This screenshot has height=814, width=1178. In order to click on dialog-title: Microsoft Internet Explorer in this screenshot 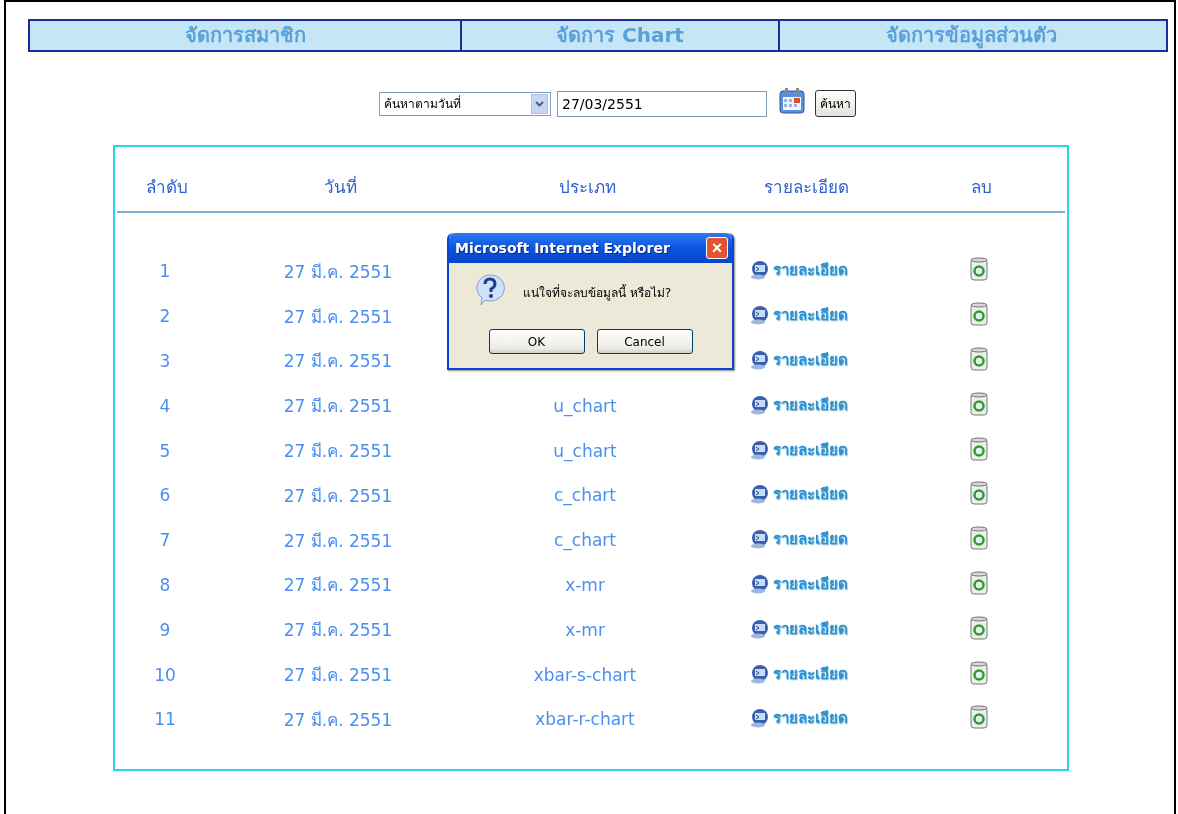, I will do `click(562, 248)`.